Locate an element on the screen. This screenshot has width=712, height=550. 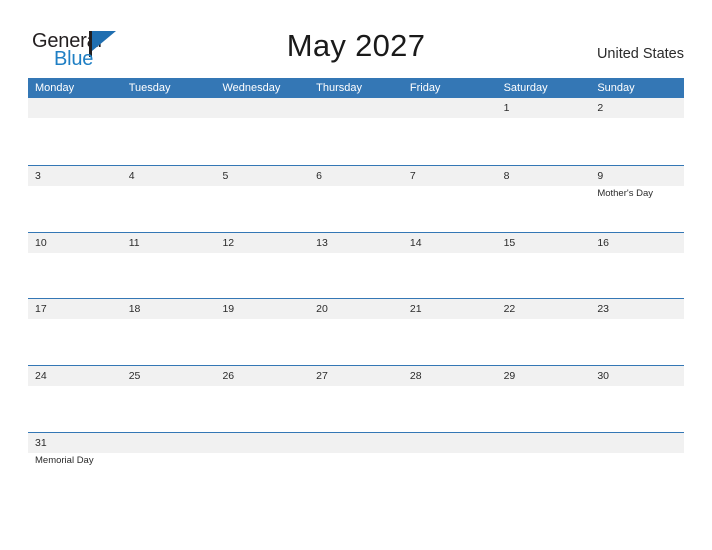
day-cell: 5 is located at coordinates (262, 199).